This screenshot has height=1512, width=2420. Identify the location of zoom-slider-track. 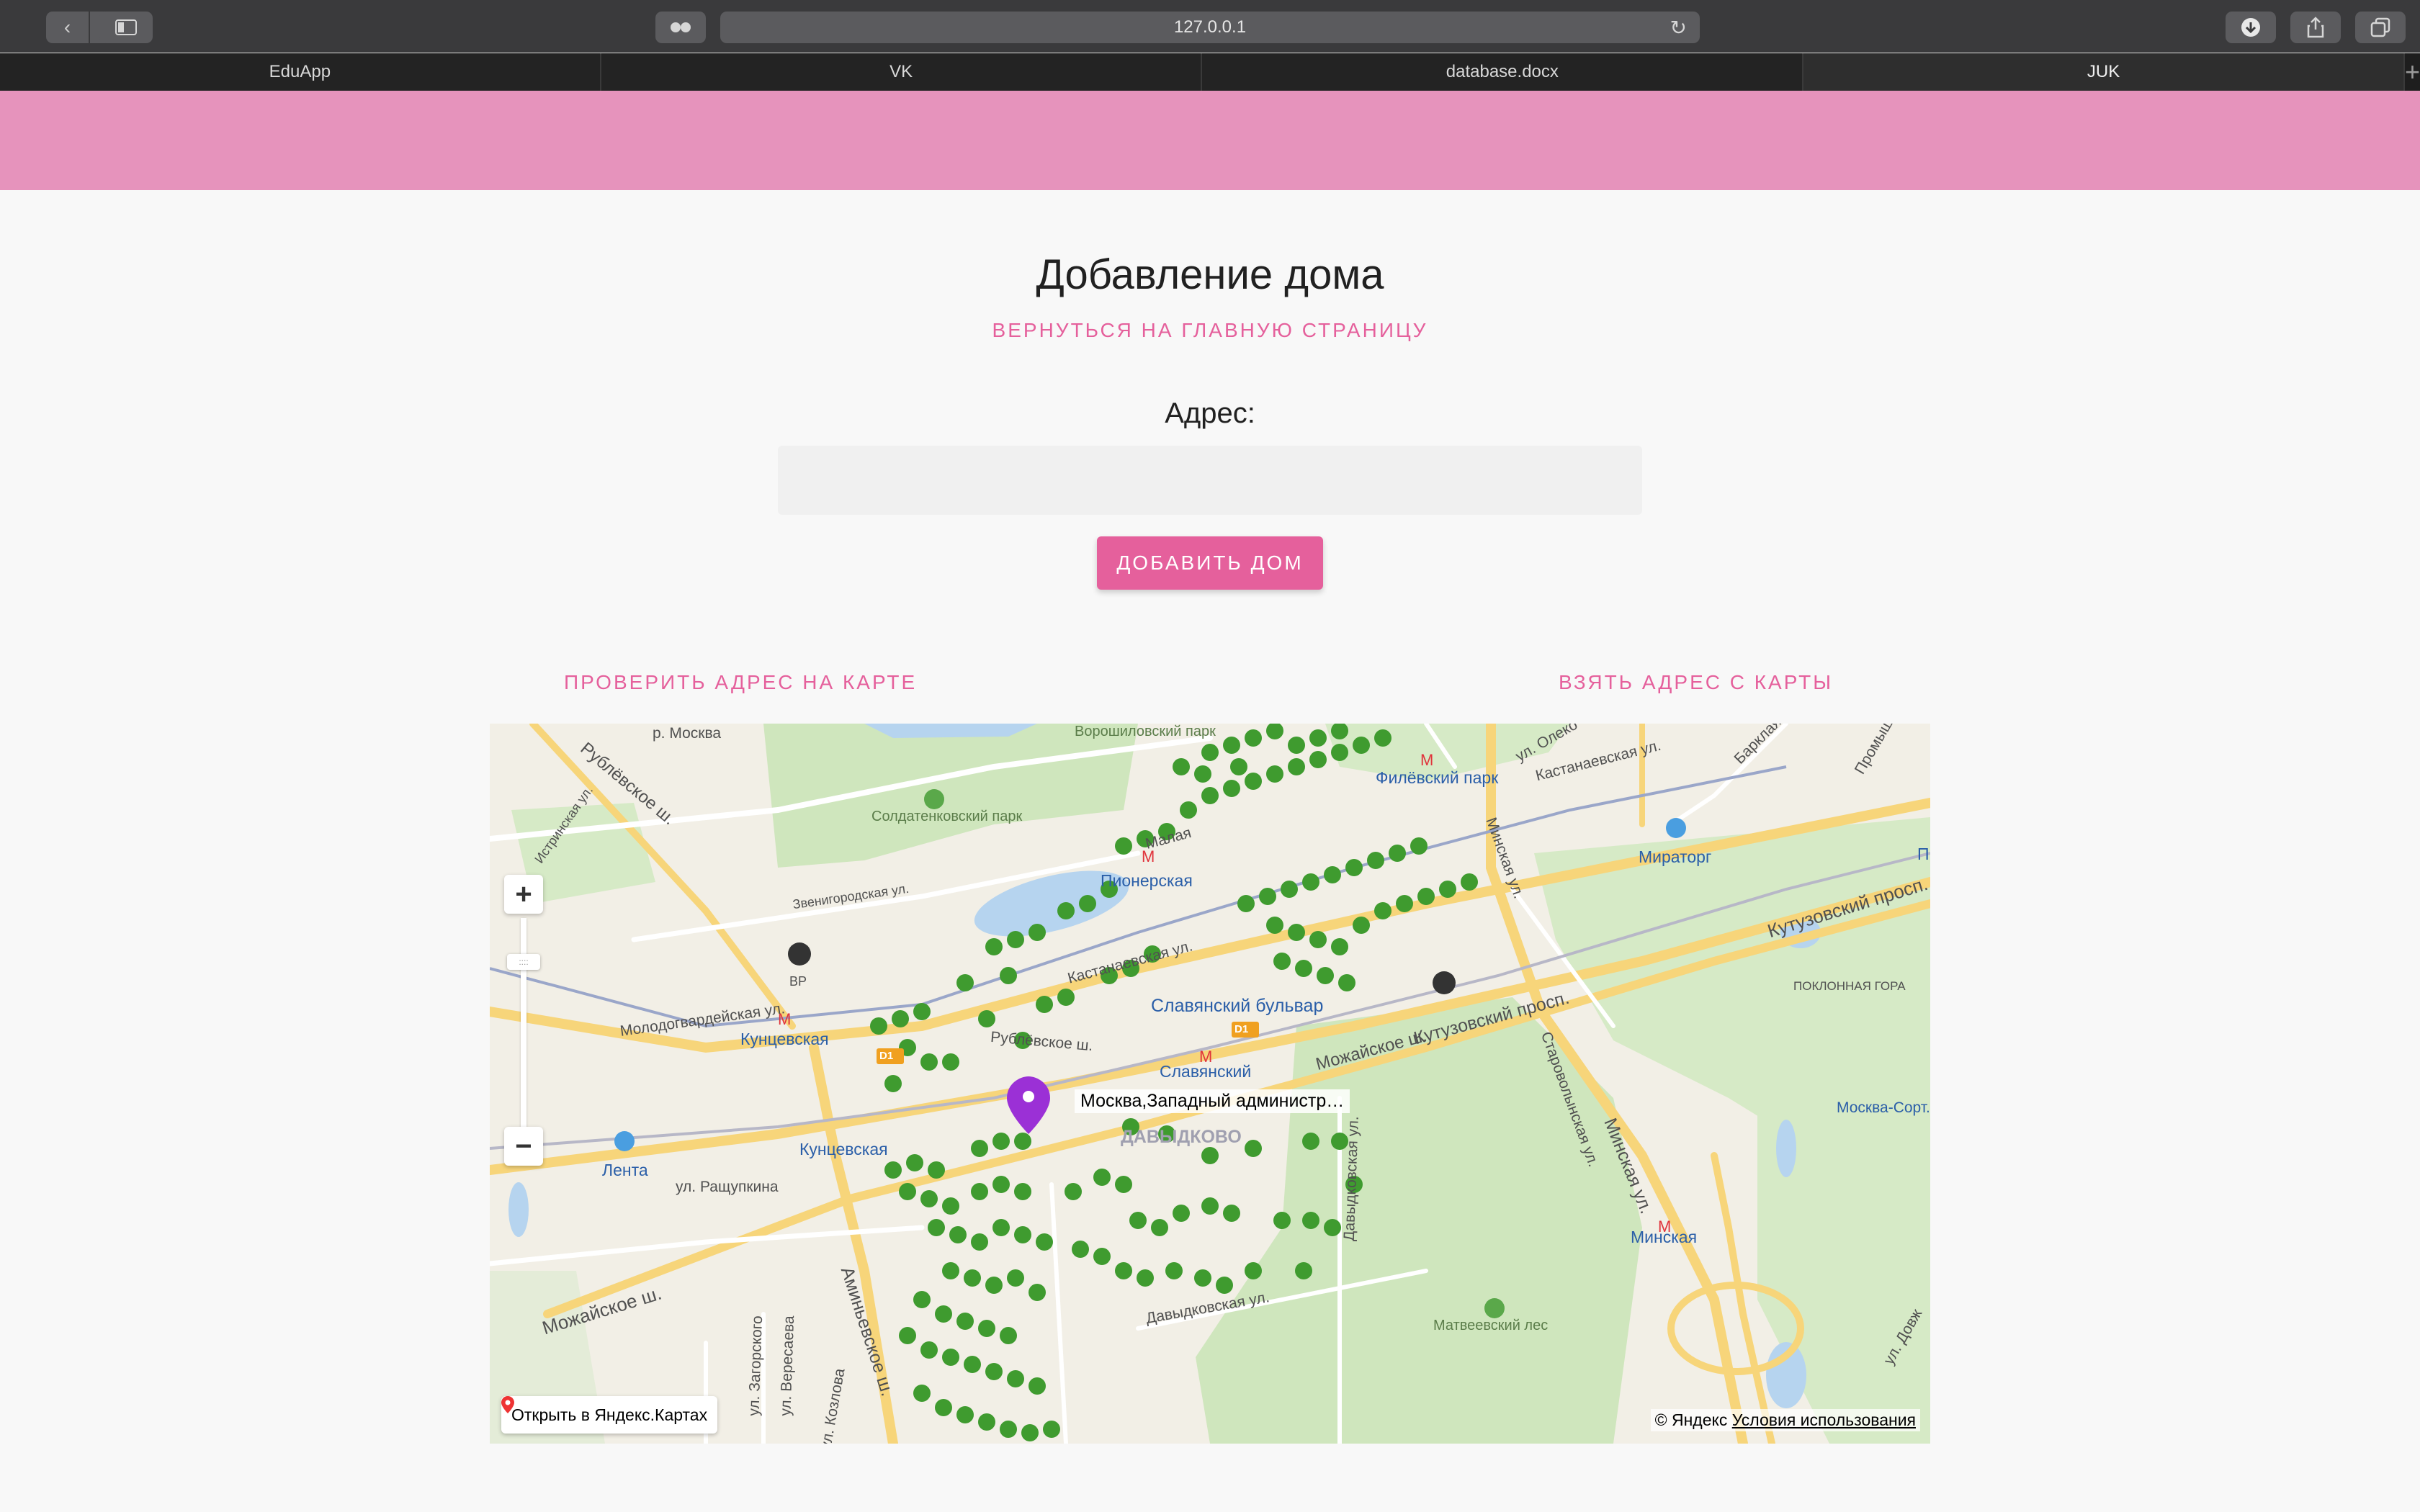
(523, 1029).